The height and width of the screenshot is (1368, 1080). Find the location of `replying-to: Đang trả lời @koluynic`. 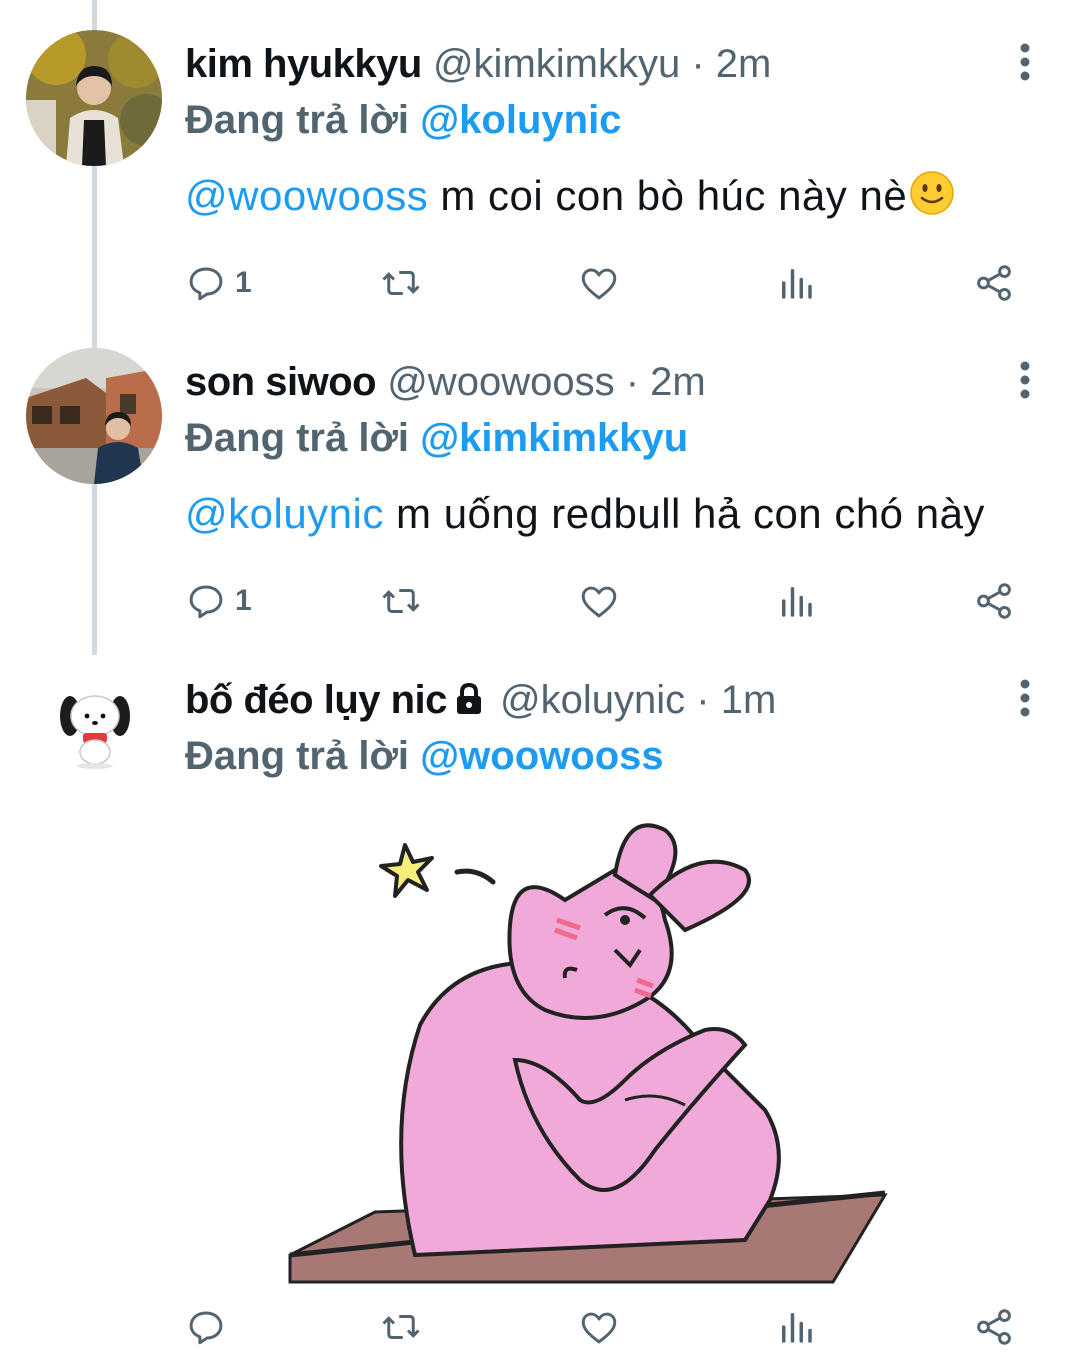

replying-to: Đang trả lời @koluynic is located at coordinates (403, 120).